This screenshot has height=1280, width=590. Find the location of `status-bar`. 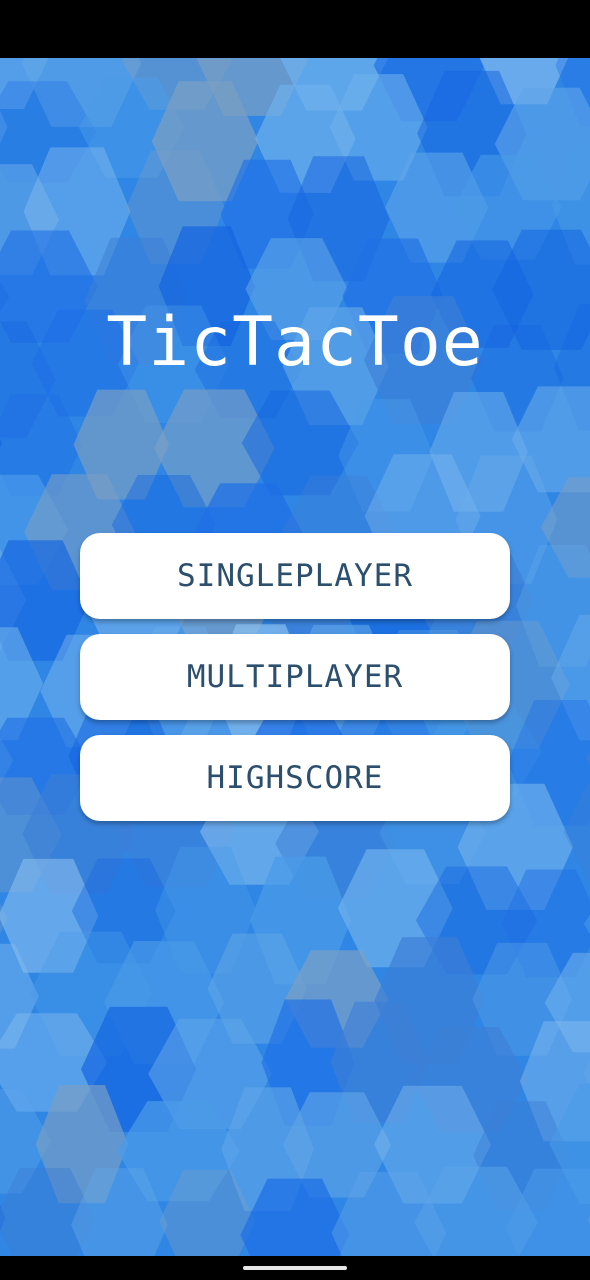

status-bar is located at coordinates (295, 29).